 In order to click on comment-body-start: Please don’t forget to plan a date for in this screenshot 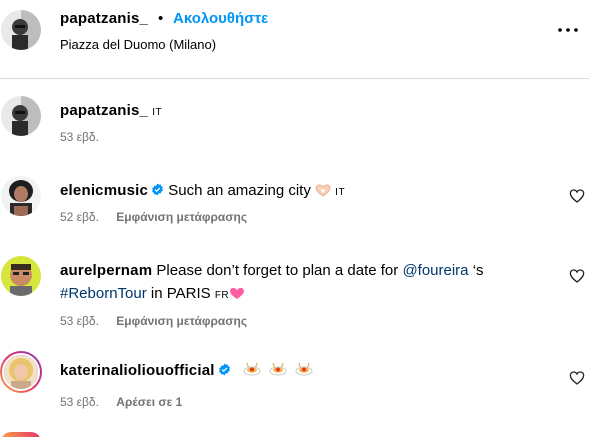, I will do `click(277, 270)`.